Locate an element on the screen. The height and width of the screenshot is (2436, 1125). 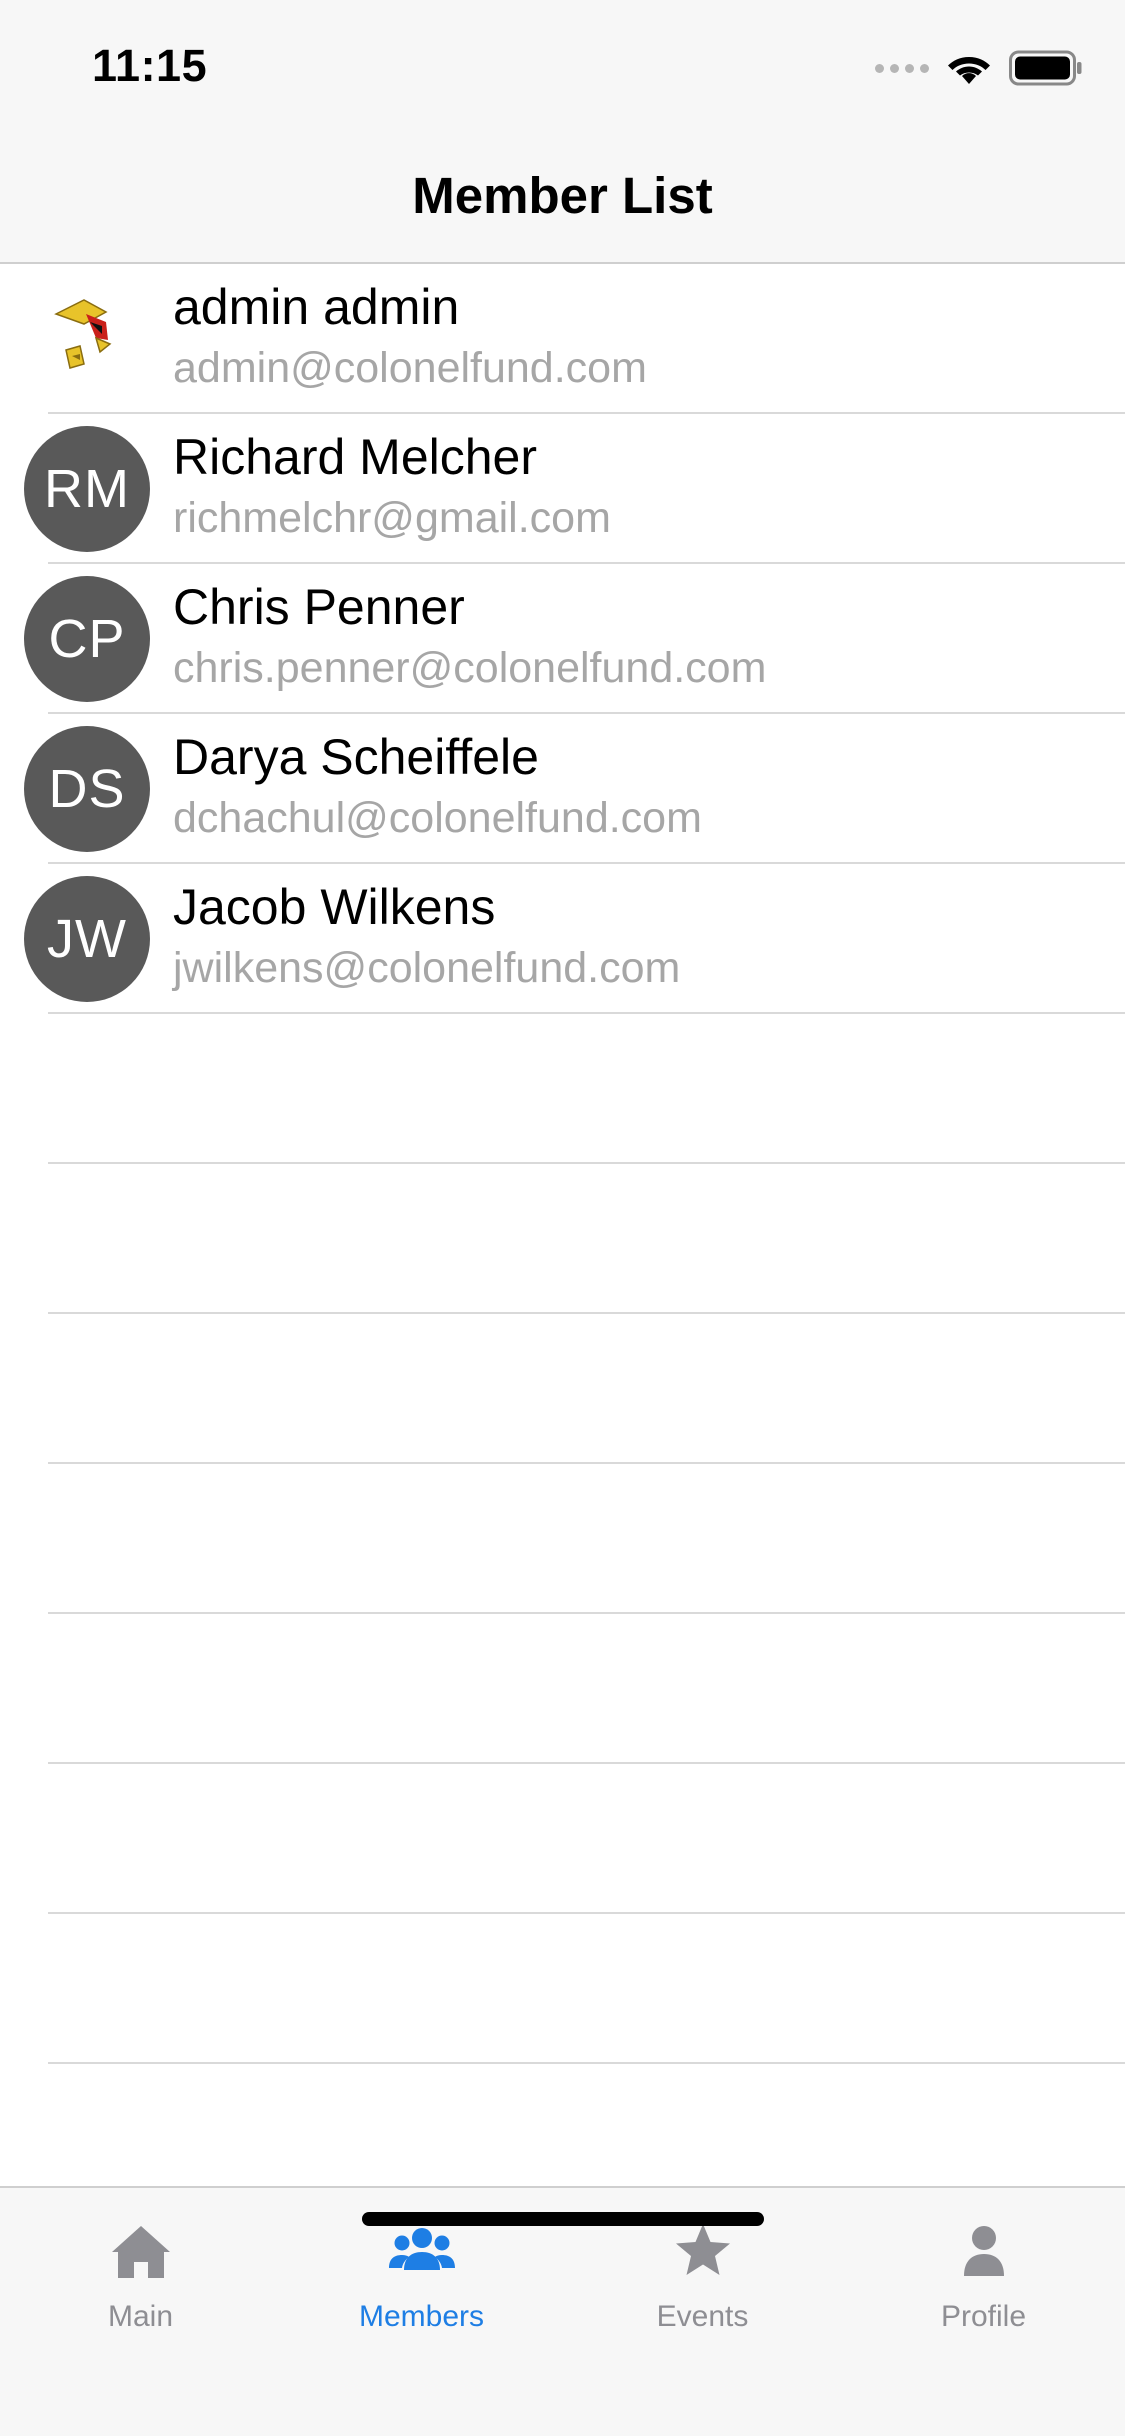
battery-icon is located at coordinates (1045, 68).